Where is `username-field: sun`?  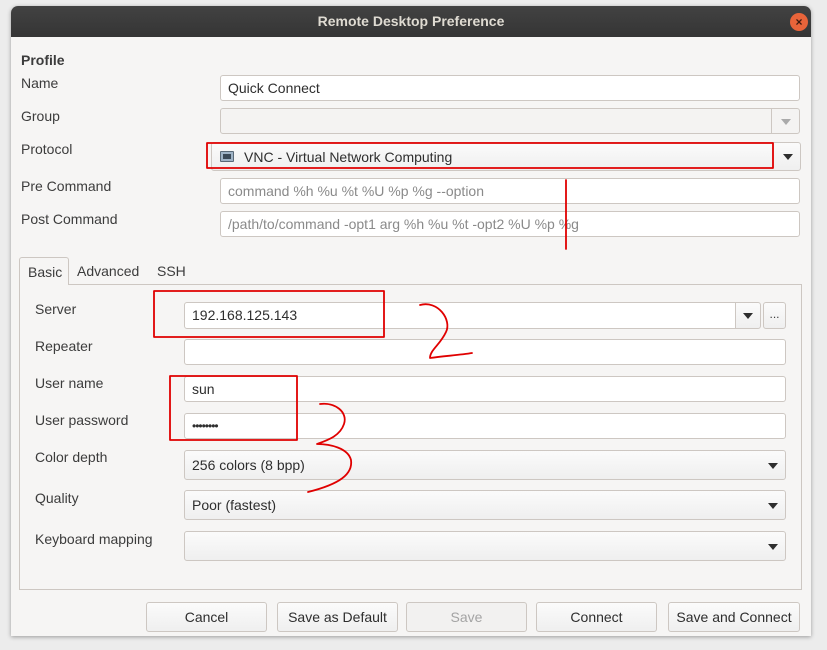 username-field: sun is located at coordinates (485, 389).